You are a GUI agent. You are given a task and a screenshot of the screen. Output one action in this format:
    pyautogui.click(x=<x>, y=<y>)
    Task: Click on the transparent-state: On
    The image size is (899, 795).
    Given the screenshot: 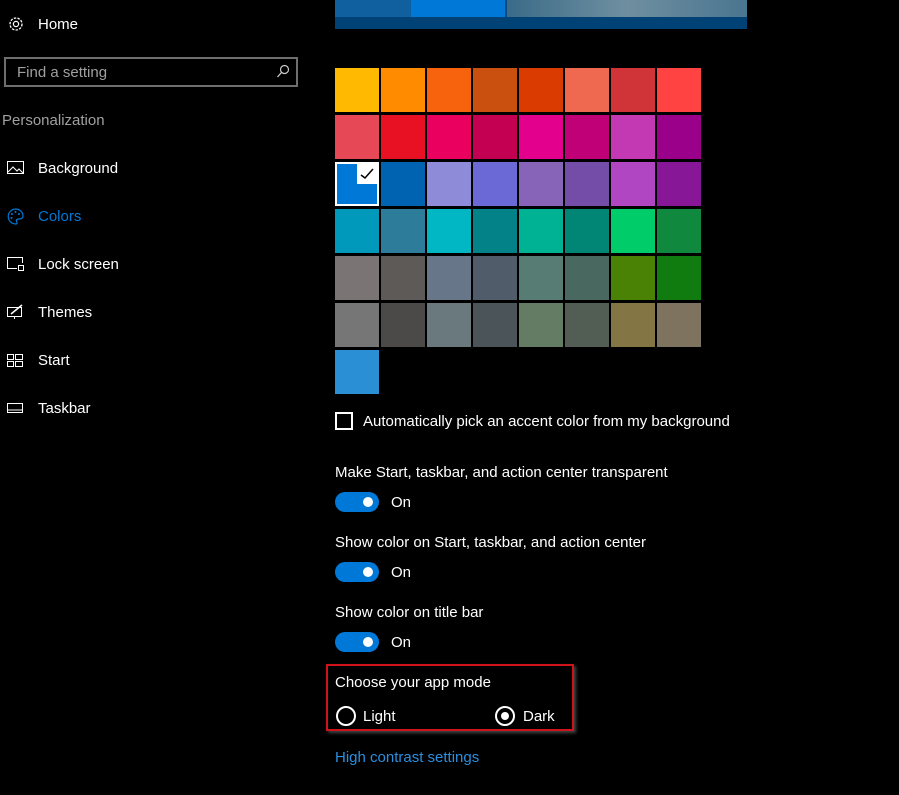 What is the action you would take?
    pyautogui.click(x=401, y=502)
    